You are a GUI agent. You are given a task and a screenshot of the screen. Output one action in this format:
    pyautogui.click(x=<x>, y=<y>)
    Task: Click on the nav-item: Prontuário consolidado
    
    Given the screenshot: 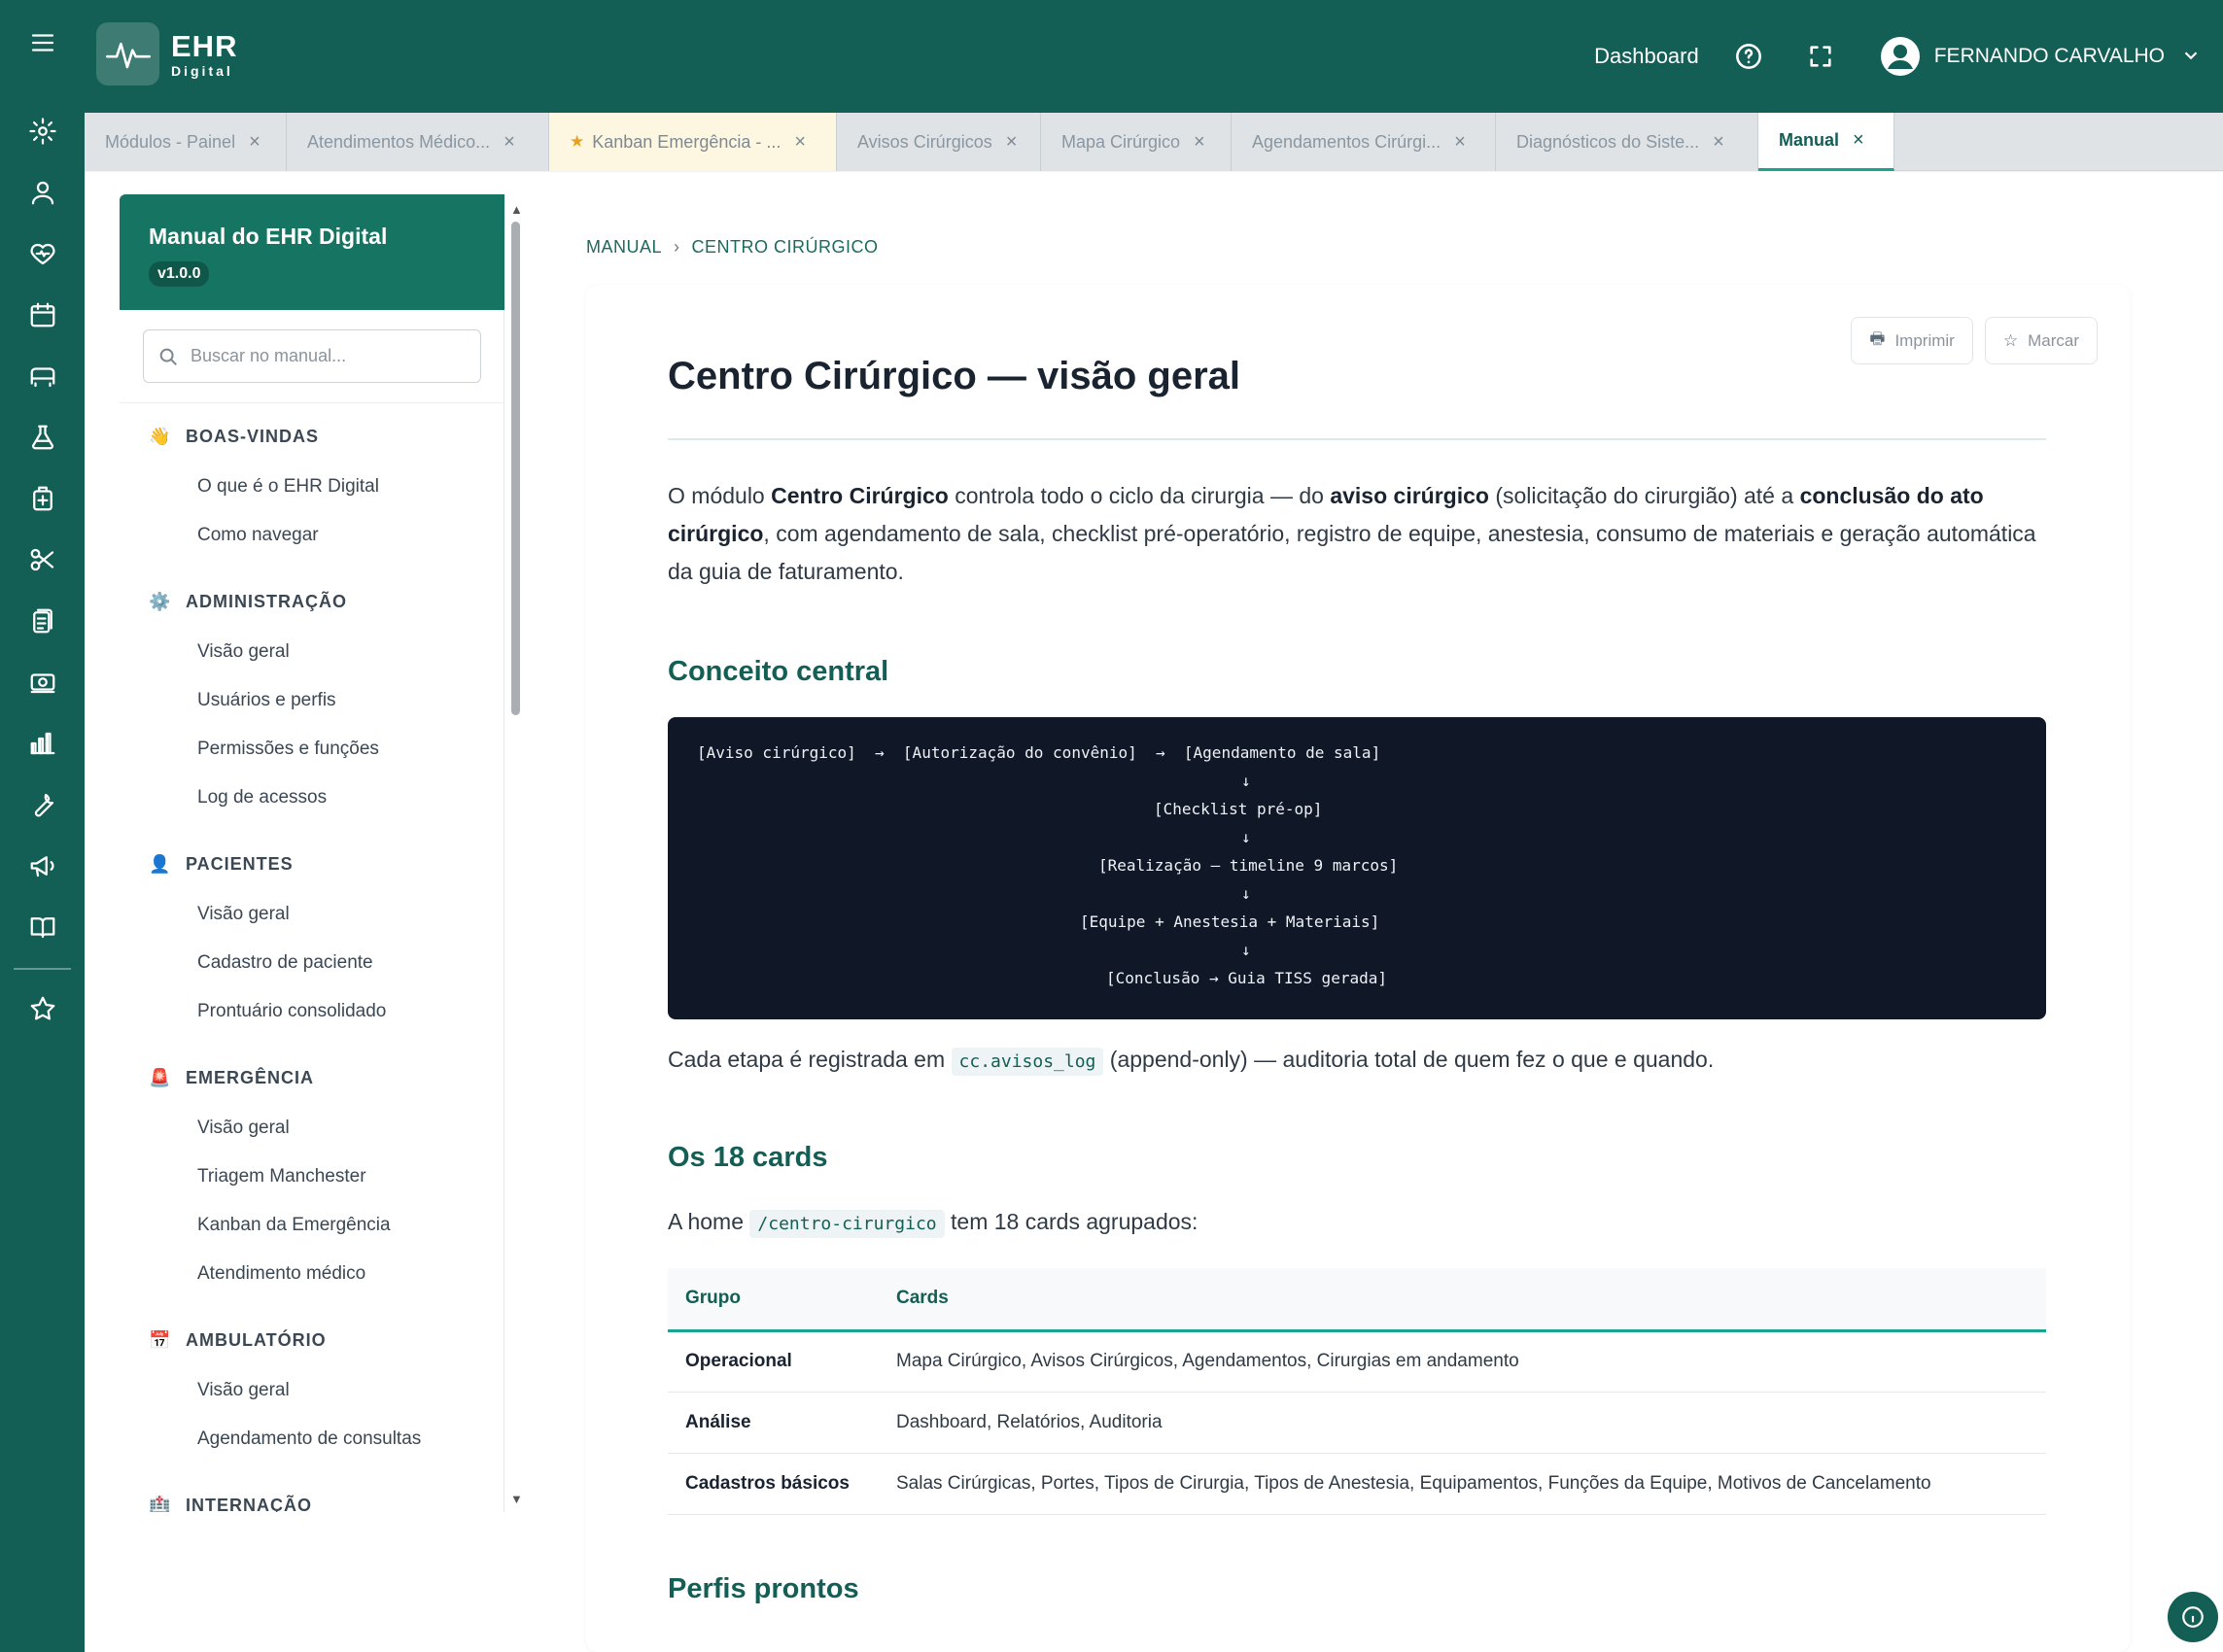 What is the action you would take?
    pyautogui.click(x=327, y=1012)
    